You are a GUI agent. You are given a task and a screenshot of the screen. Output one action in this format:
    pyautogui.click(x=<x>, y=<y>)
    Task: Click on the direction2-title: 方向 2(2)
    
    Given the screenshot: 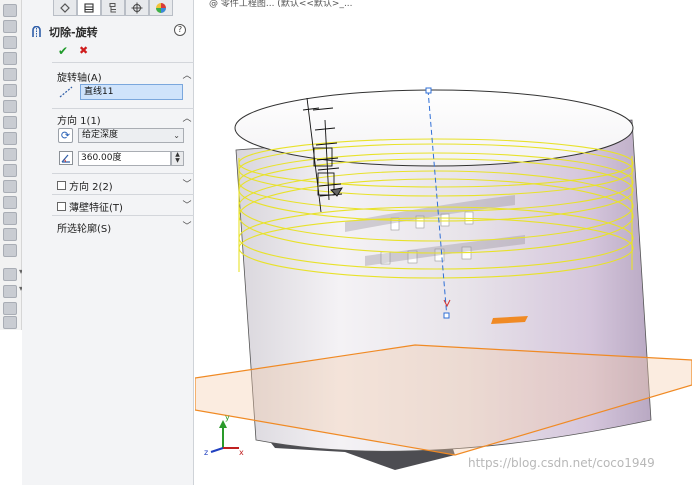 What is the action you would take?
    pyautogui.click(x=91, y=187)
    